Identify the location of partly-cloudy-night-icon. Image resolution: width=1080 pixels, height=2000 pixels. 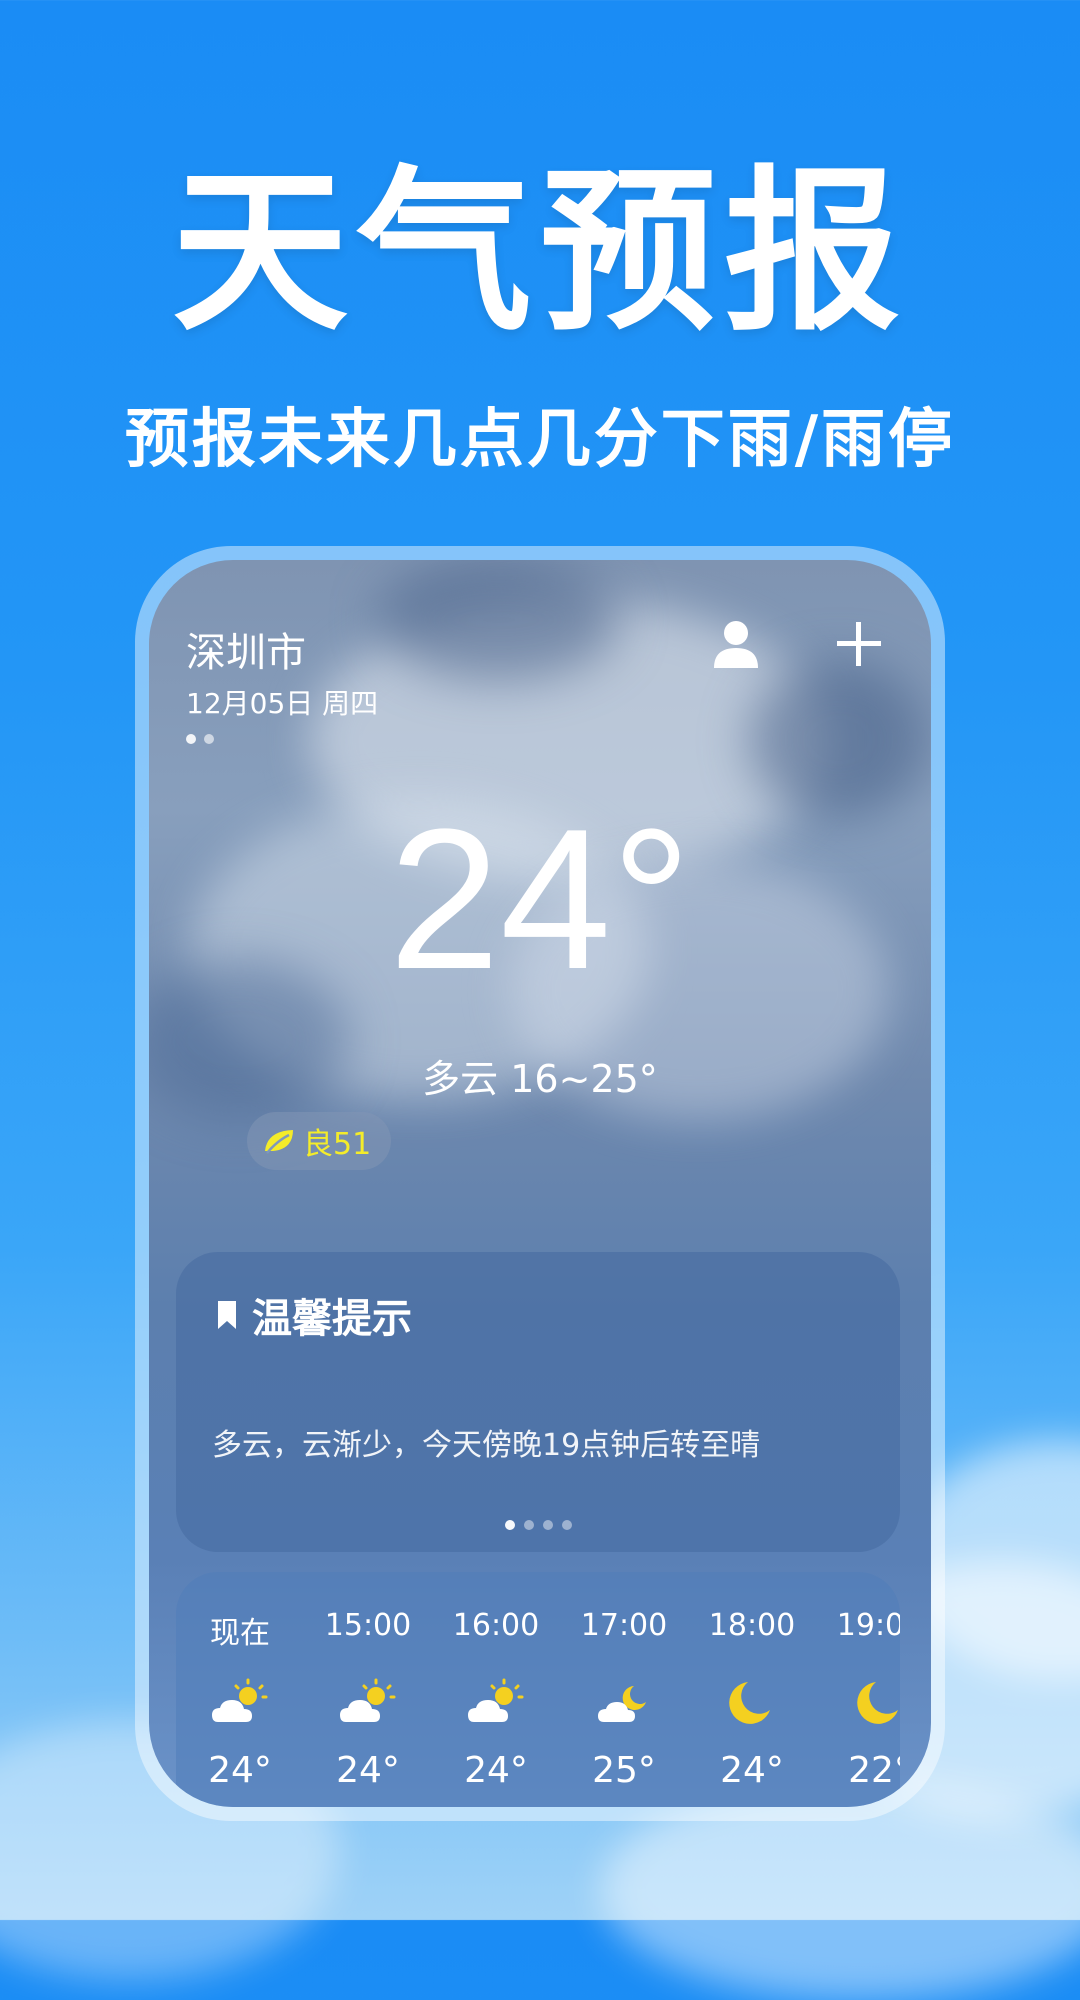
(622, 1704).